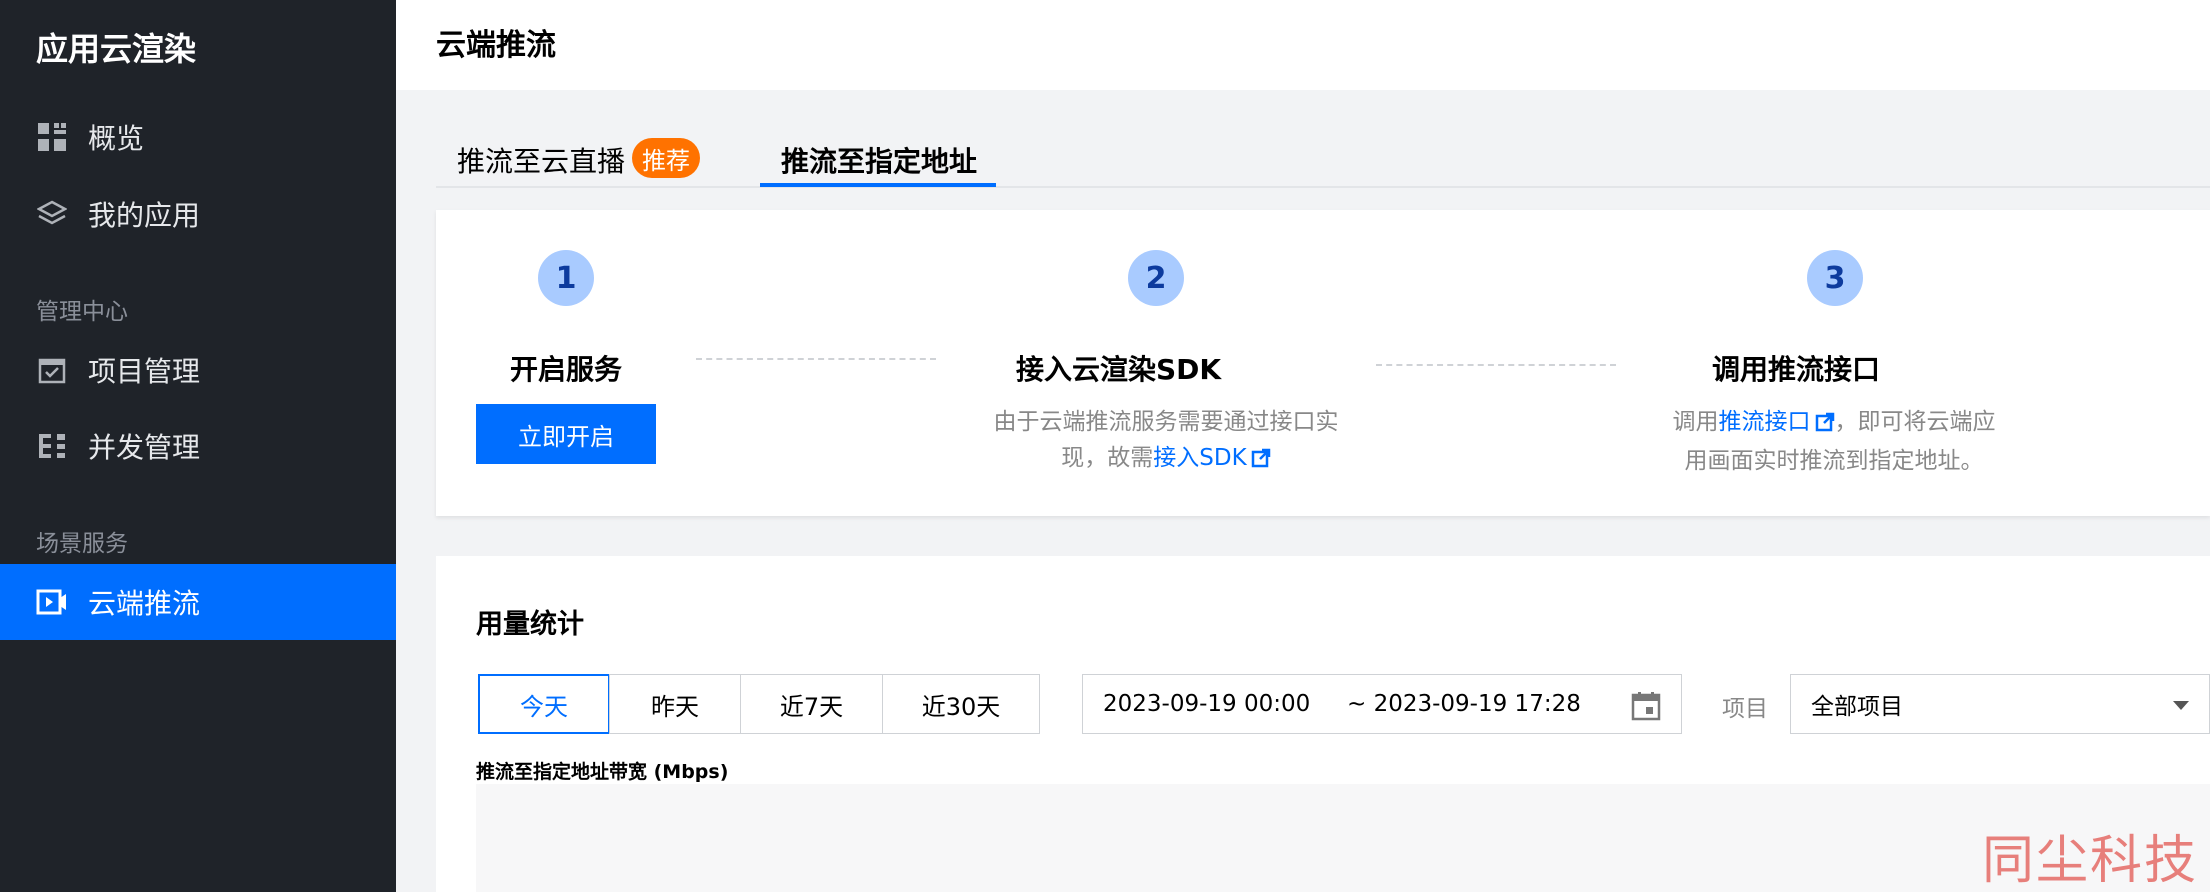 The image size is (2210, 892). What do you see at coordinates (1166, 422) in the screenshot?
I see `step-desc-line: 由于云端推流服务需要通过接口实` at bounding box center [1166, 422].